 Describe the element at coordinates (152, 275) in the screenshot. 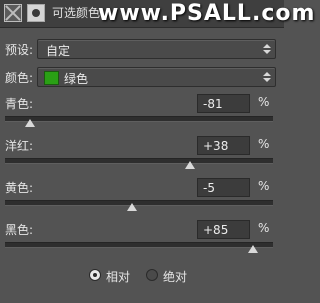

I see `radio-absolute` at that location.